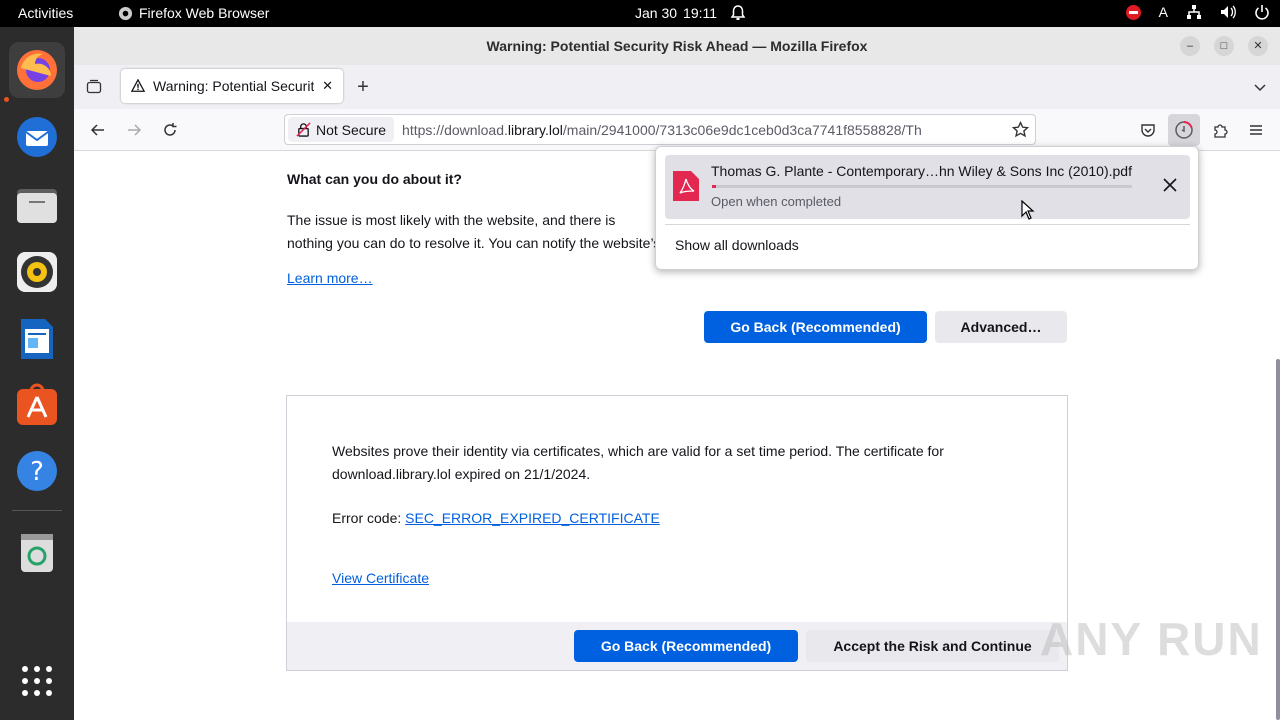 Image resolution: width=1280 pixels, height=720 pixels. I want to click on bell-icon, so click(738, 12).